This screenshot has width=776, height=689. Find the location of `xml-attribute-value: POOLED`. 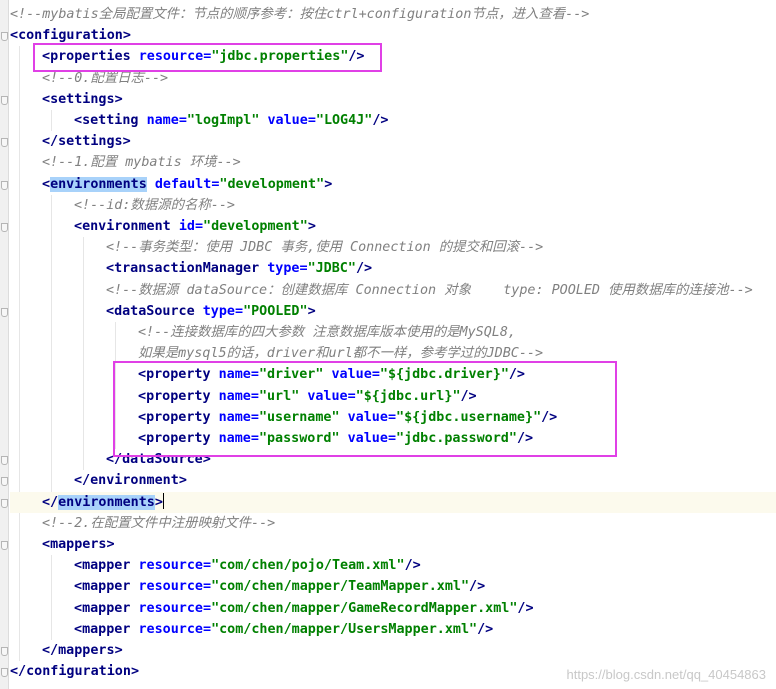

xml-attribute-value: POOLED is located at coordinates (275, 311).